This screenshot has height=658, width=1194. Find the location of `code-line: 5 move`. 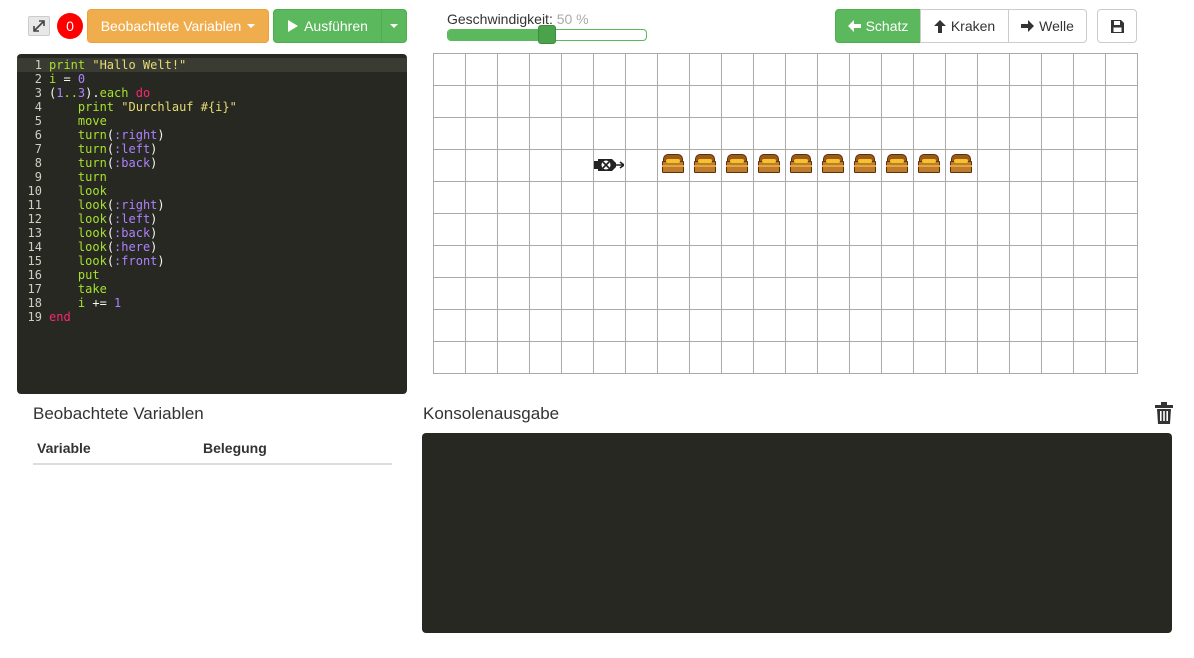

code-line: 5 move is located at coordinates (212, 121).